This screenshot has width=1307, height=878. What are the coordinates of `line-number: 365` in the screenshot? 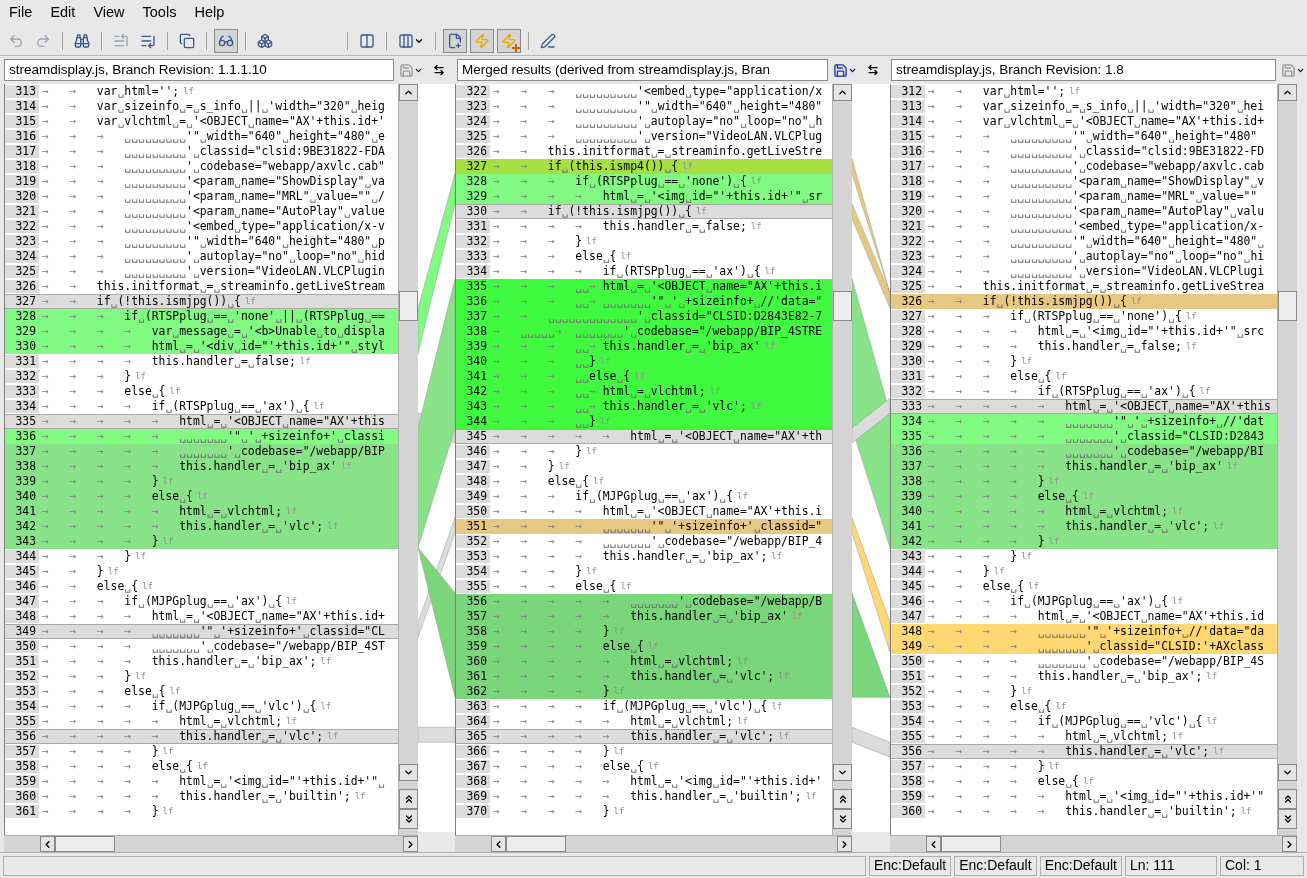 It's located at (476, 736).